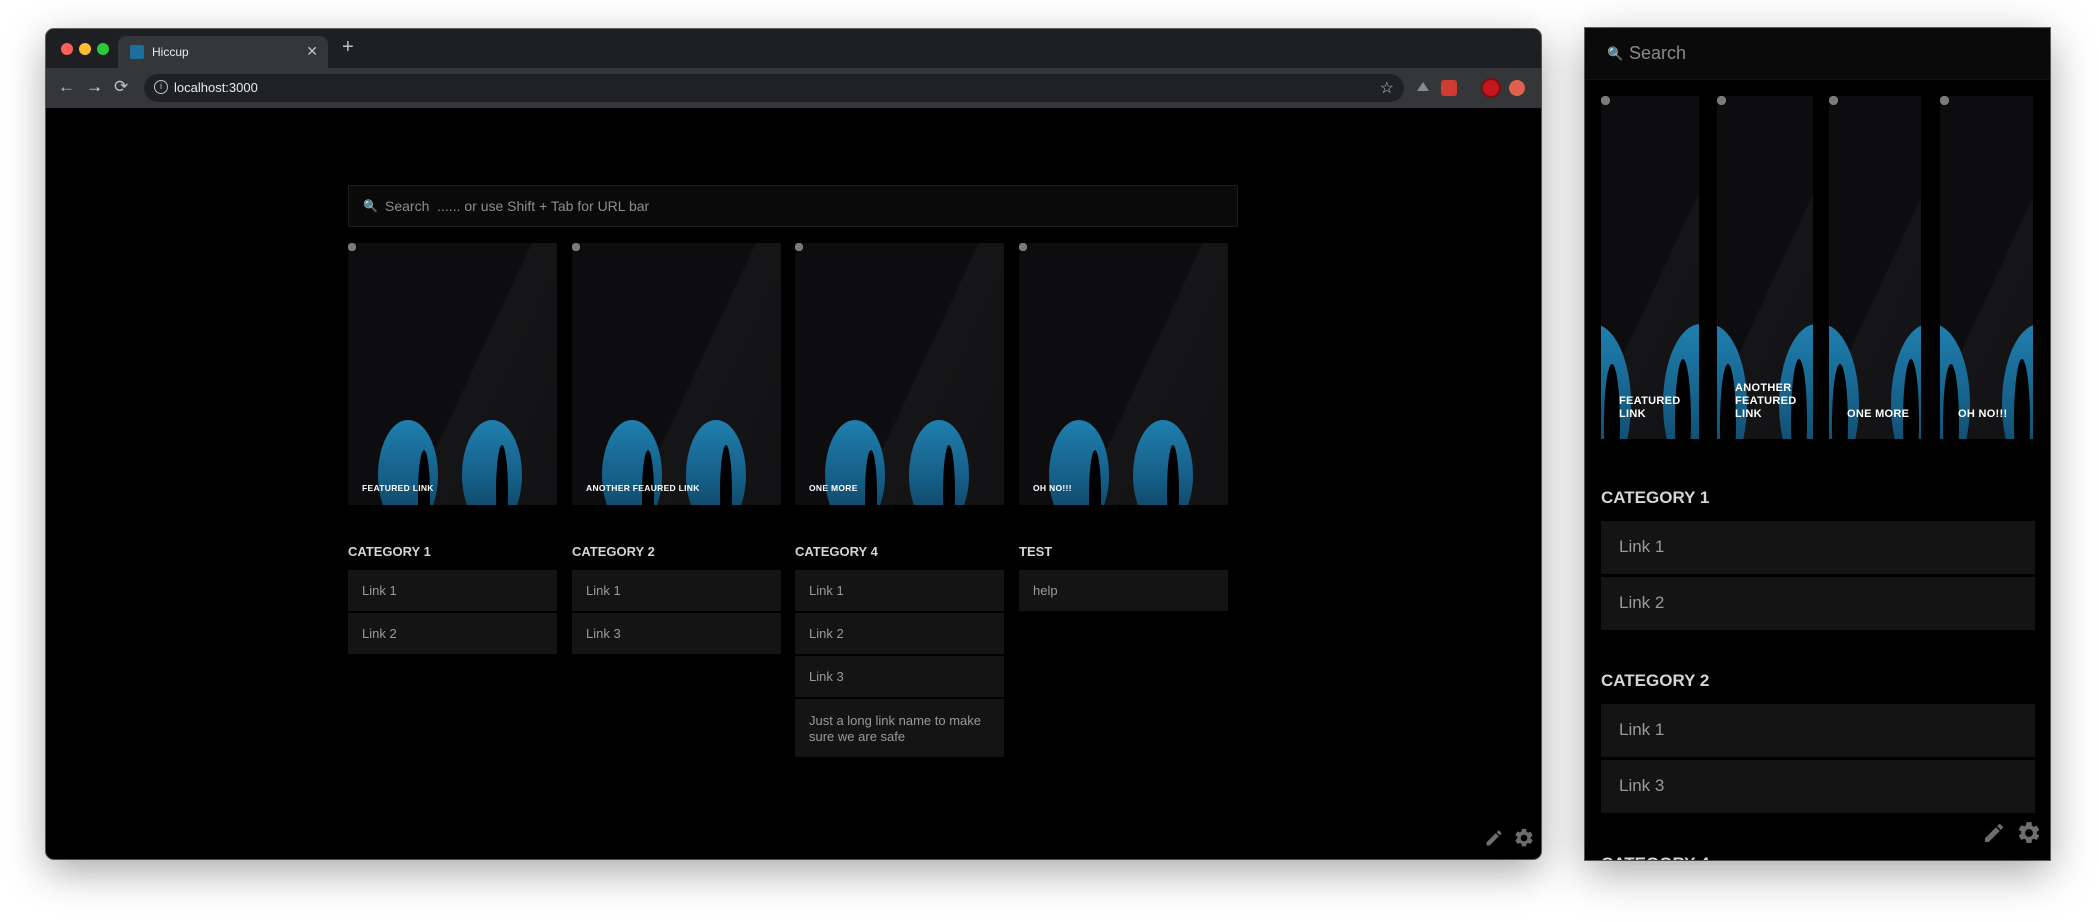  What do you see at coordinates (121, 87) in the screenshot?
I see `reload-icon: ⟳` at bounding box center [121, 87].